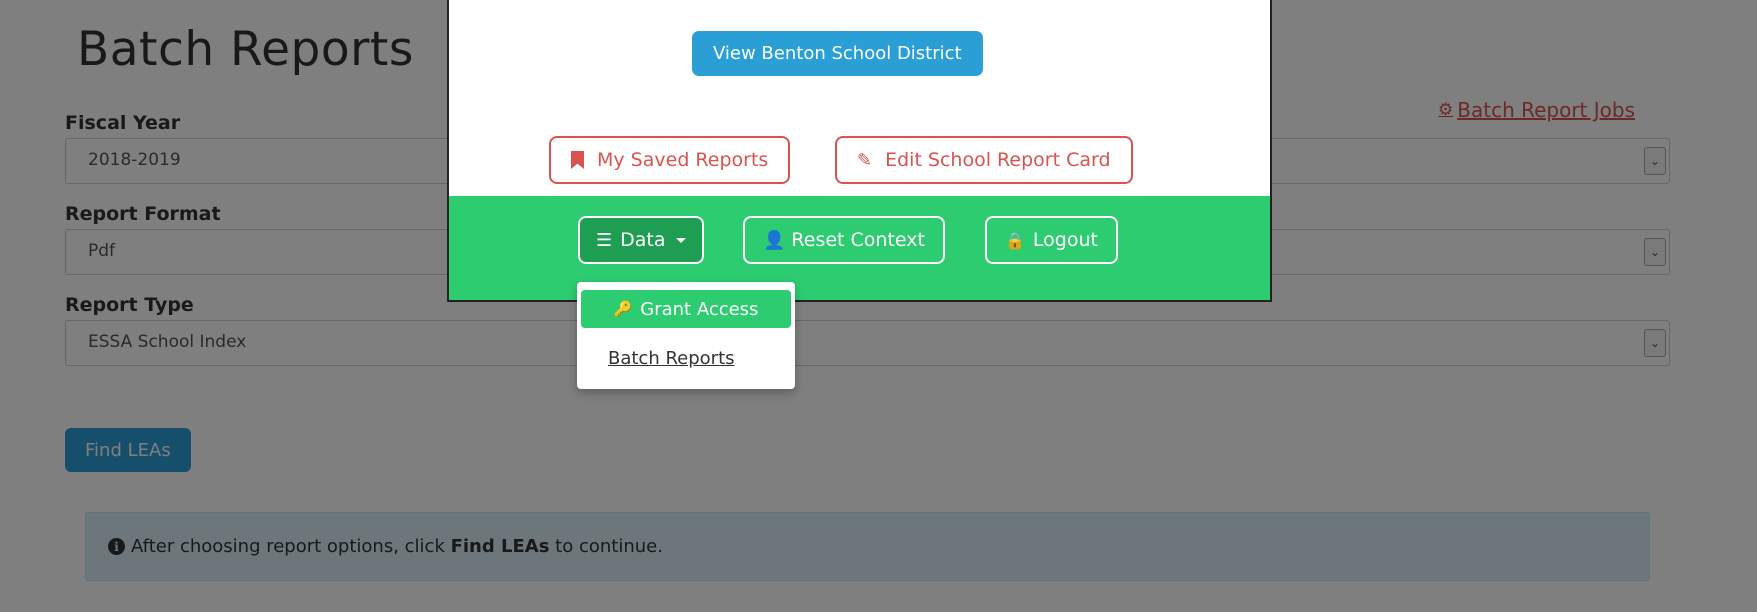 The image size is (1757, 612). I want to click on modal-action-bar: ☰ Data 👤 Reset Context 🔒 Logout, so click(859, 248).